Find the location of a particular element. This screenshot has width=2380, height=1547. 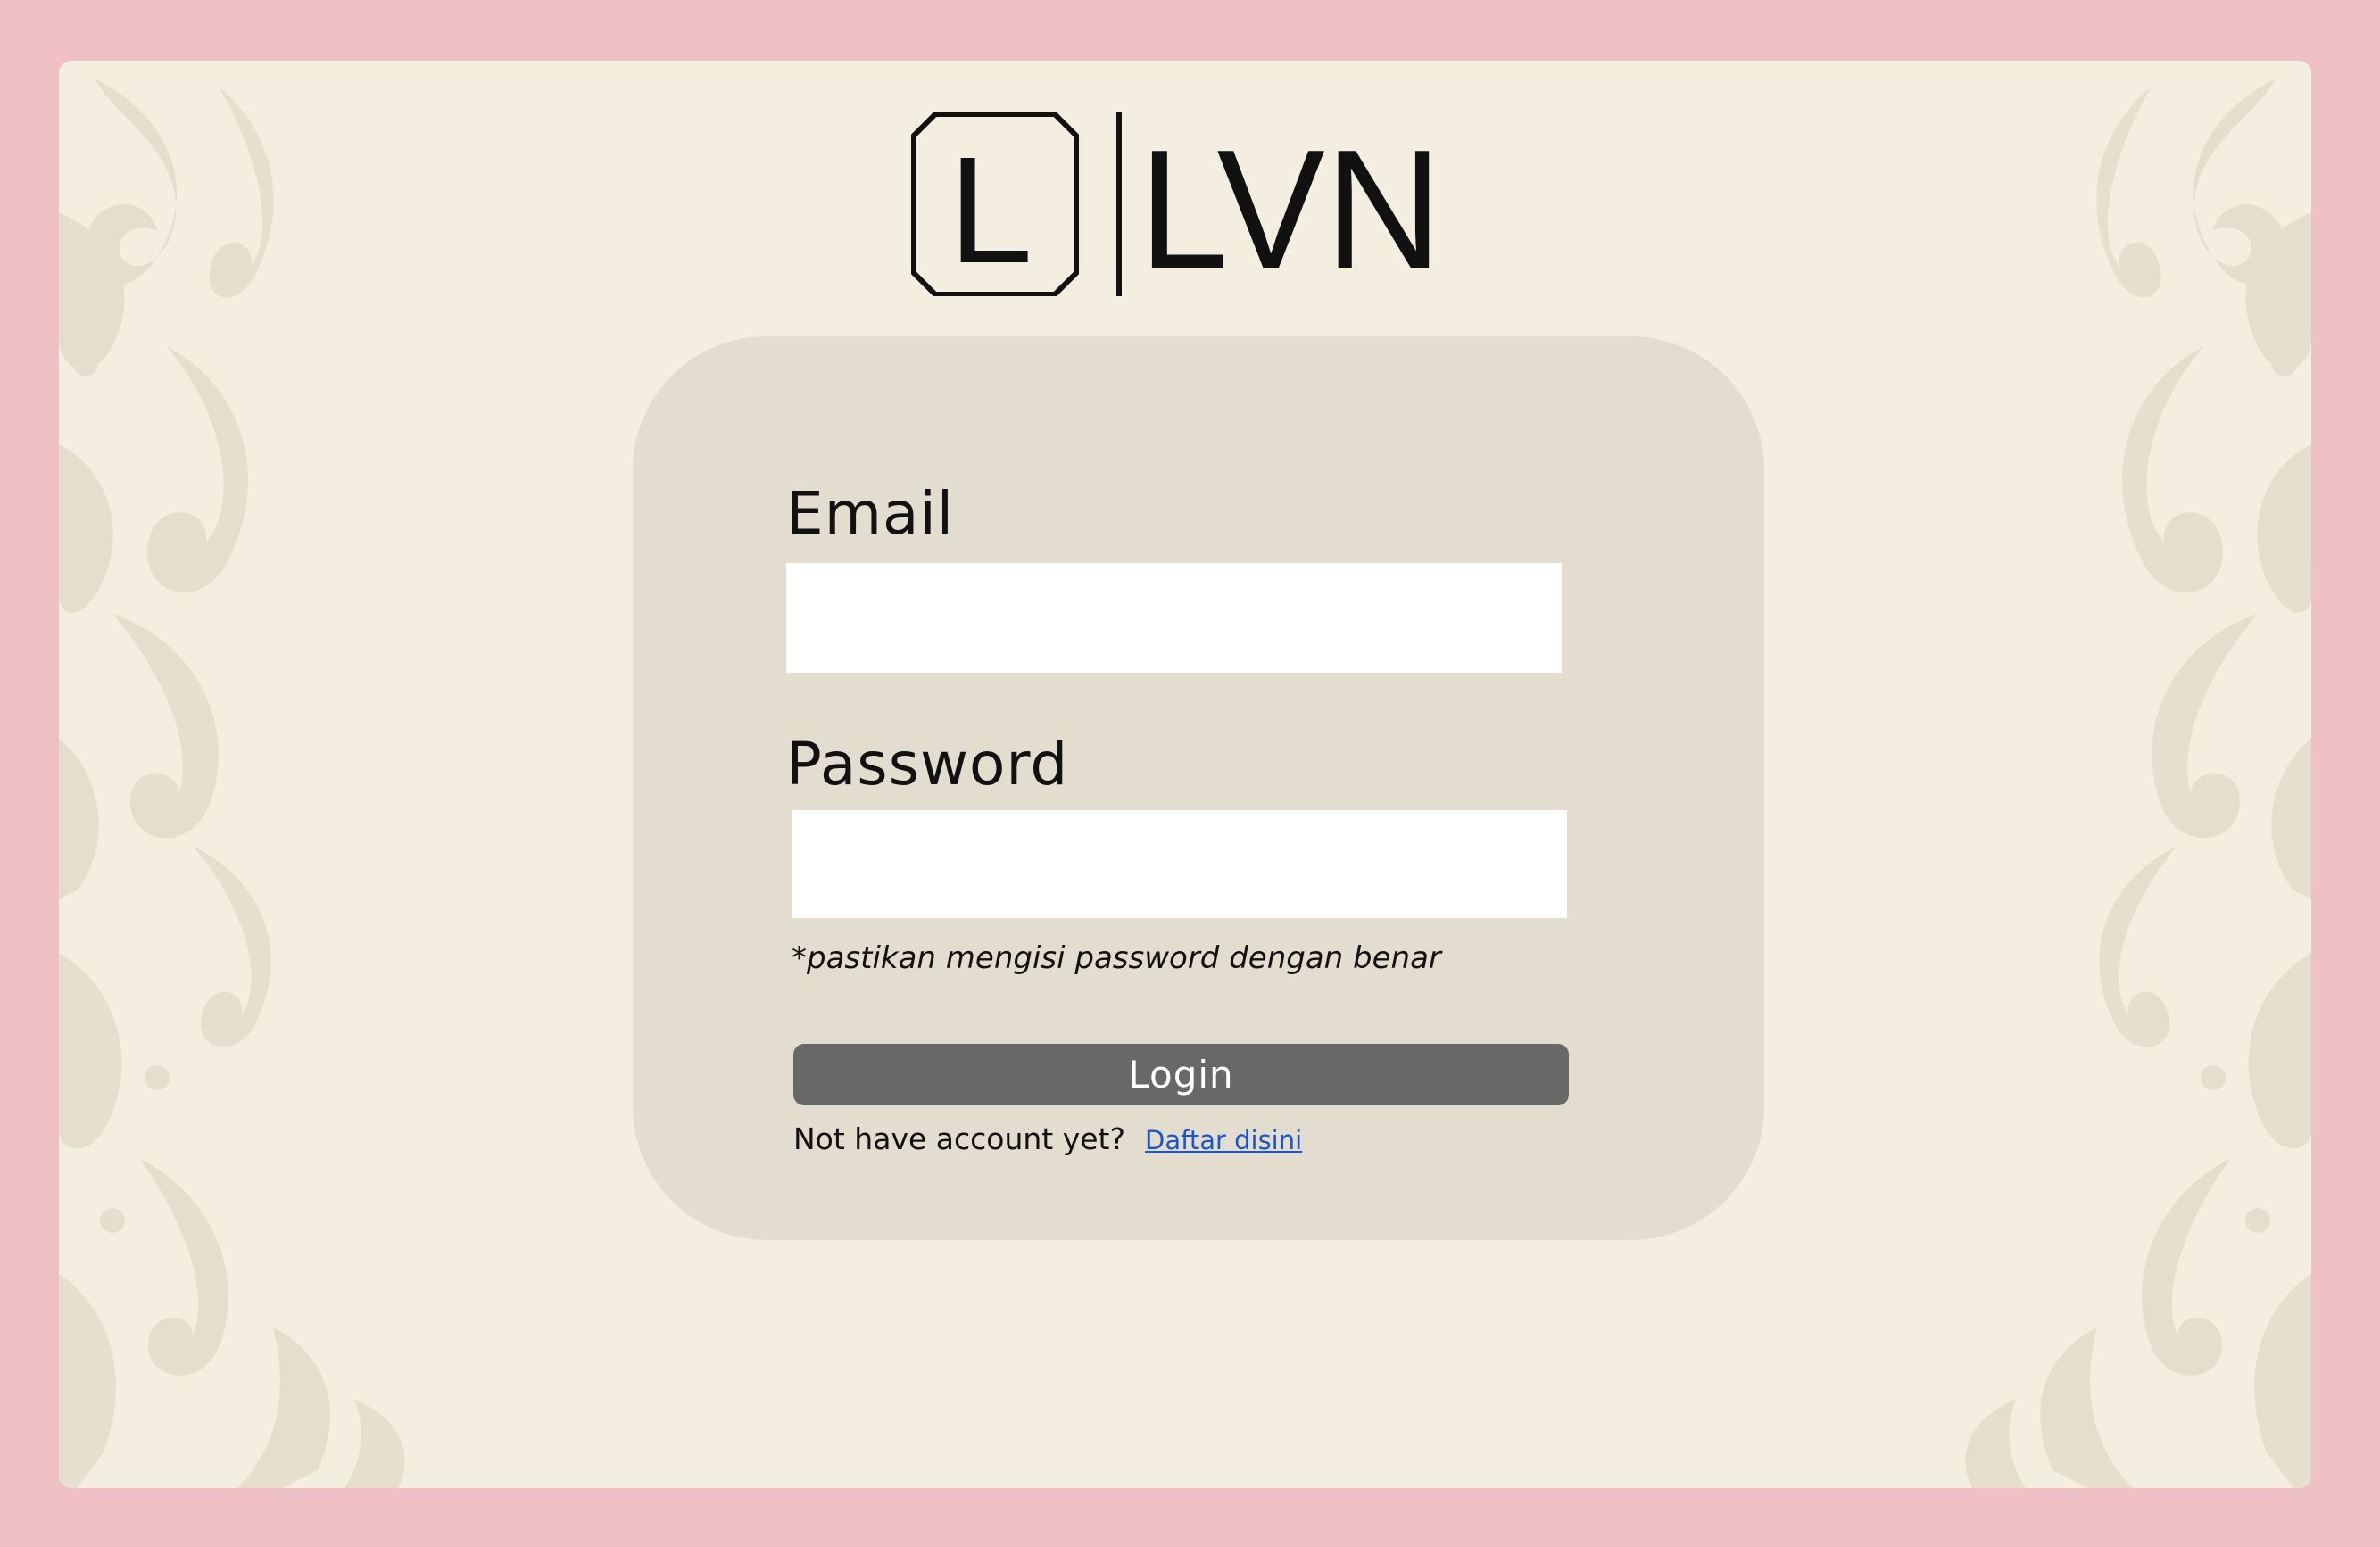

email-label: Email is located at coordinates (871, 513).